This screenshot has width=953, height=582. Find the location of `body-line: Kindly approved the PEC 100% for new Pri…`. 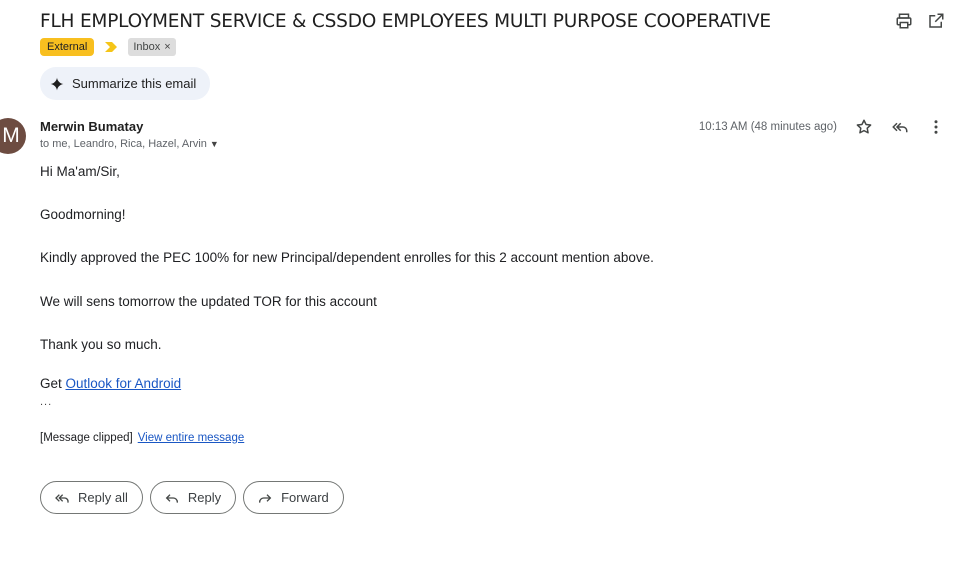

body-line: Kindly approved the PEC 100% for new Pri… is located at coordinates (347, 257).